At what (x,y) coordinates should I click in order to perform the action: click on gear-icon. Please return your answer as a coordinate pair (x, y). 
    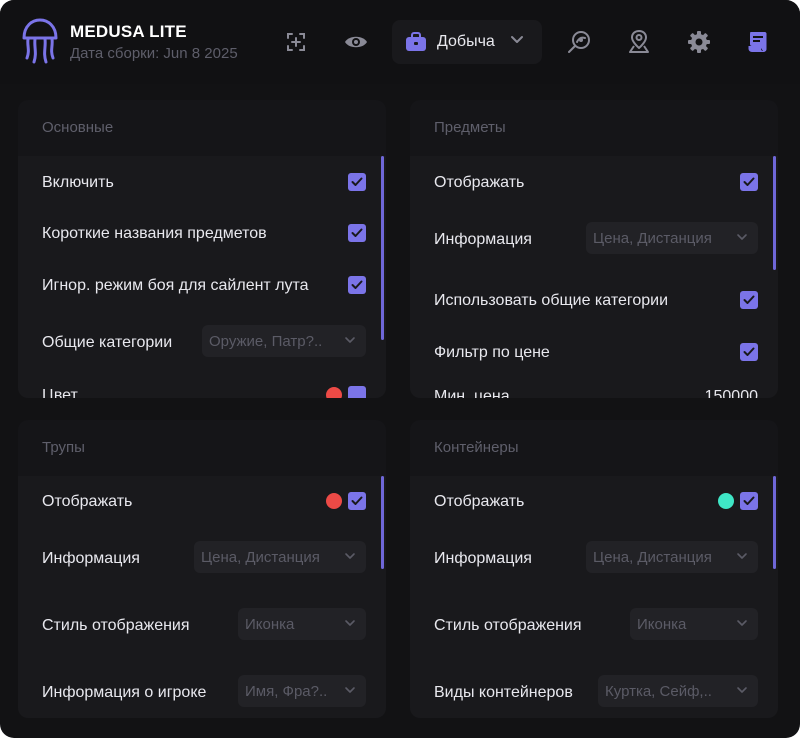
    Looking at the image, I should click on (699, 42).